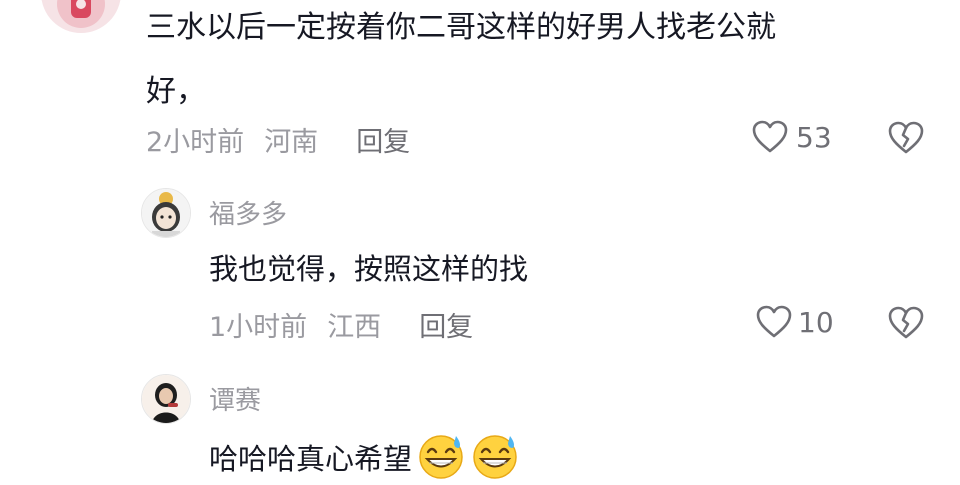 The width and height of the screenshot is (960, 485). Describe the element at coordinates (248, 212) in the screenshot. I see `reply-1-nickname: 福多多` at that location.